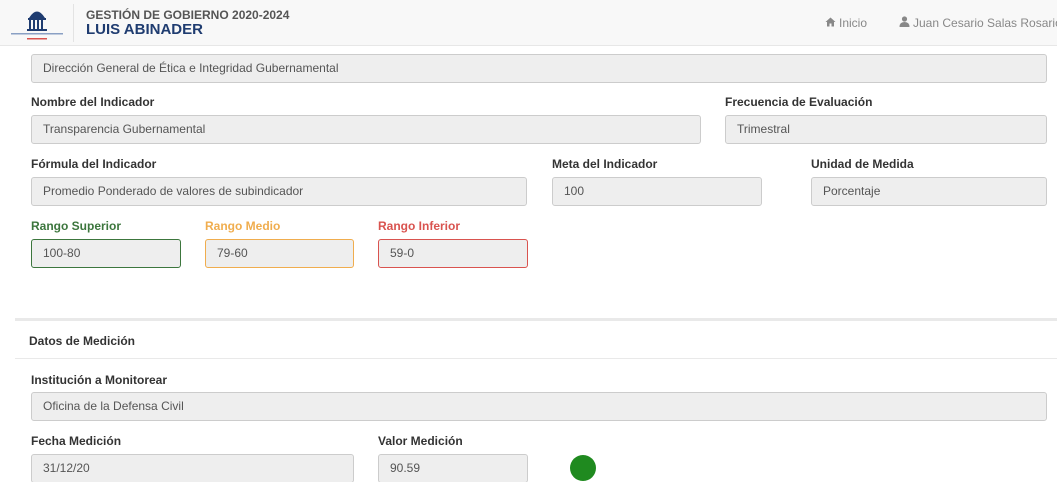 This screenshot has width=1057, height=482. I want to click on frequency-label: Frecuencia de Evaluación, so click(799, 102).